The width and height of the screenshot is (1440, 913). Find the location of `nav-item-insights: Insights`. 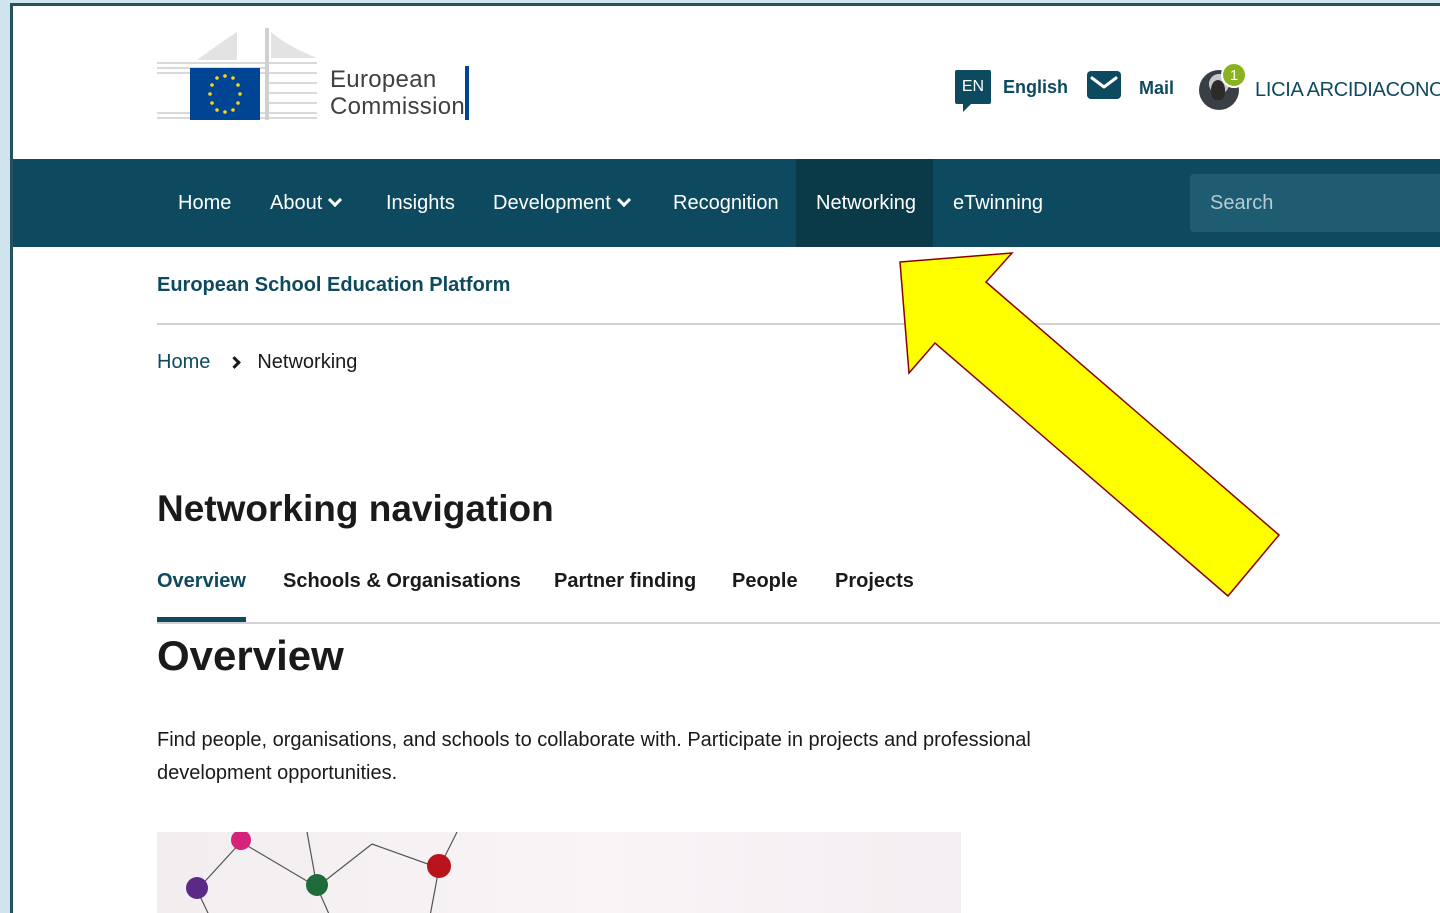

nav-item-insights: Insights is located at coordinates (420, 203).